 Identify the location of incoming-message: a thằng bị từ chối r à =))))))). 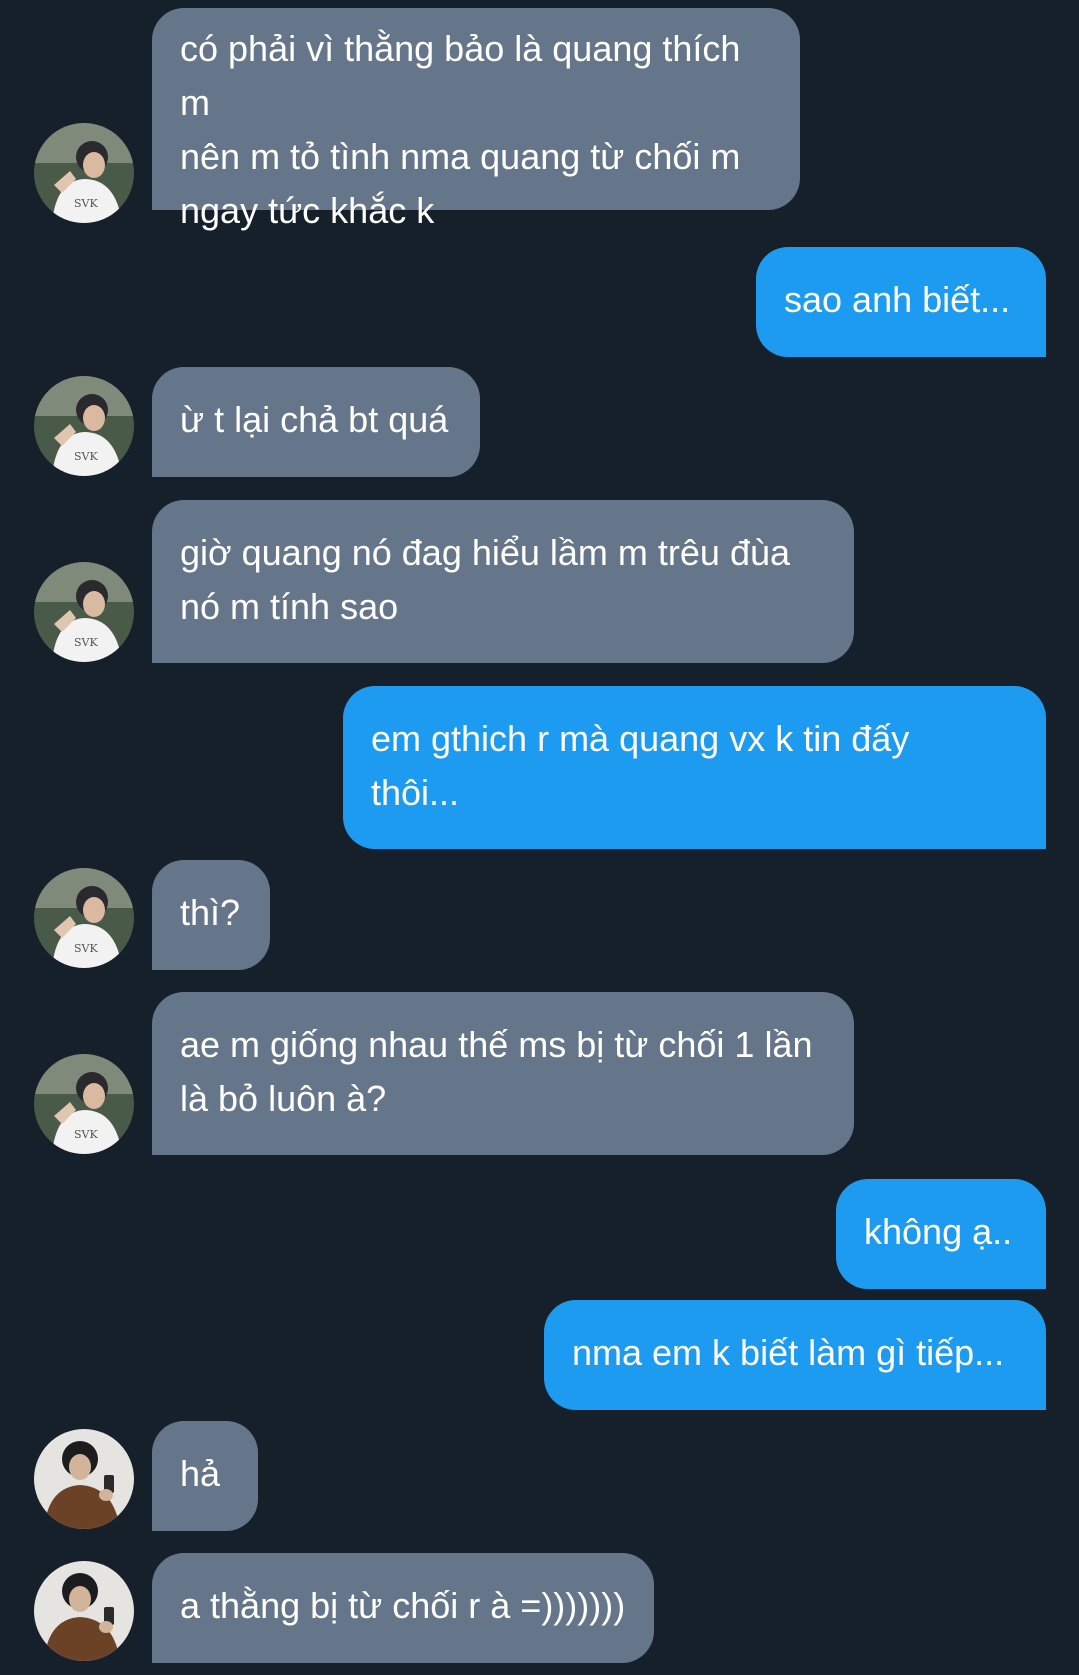
(403, 1608).